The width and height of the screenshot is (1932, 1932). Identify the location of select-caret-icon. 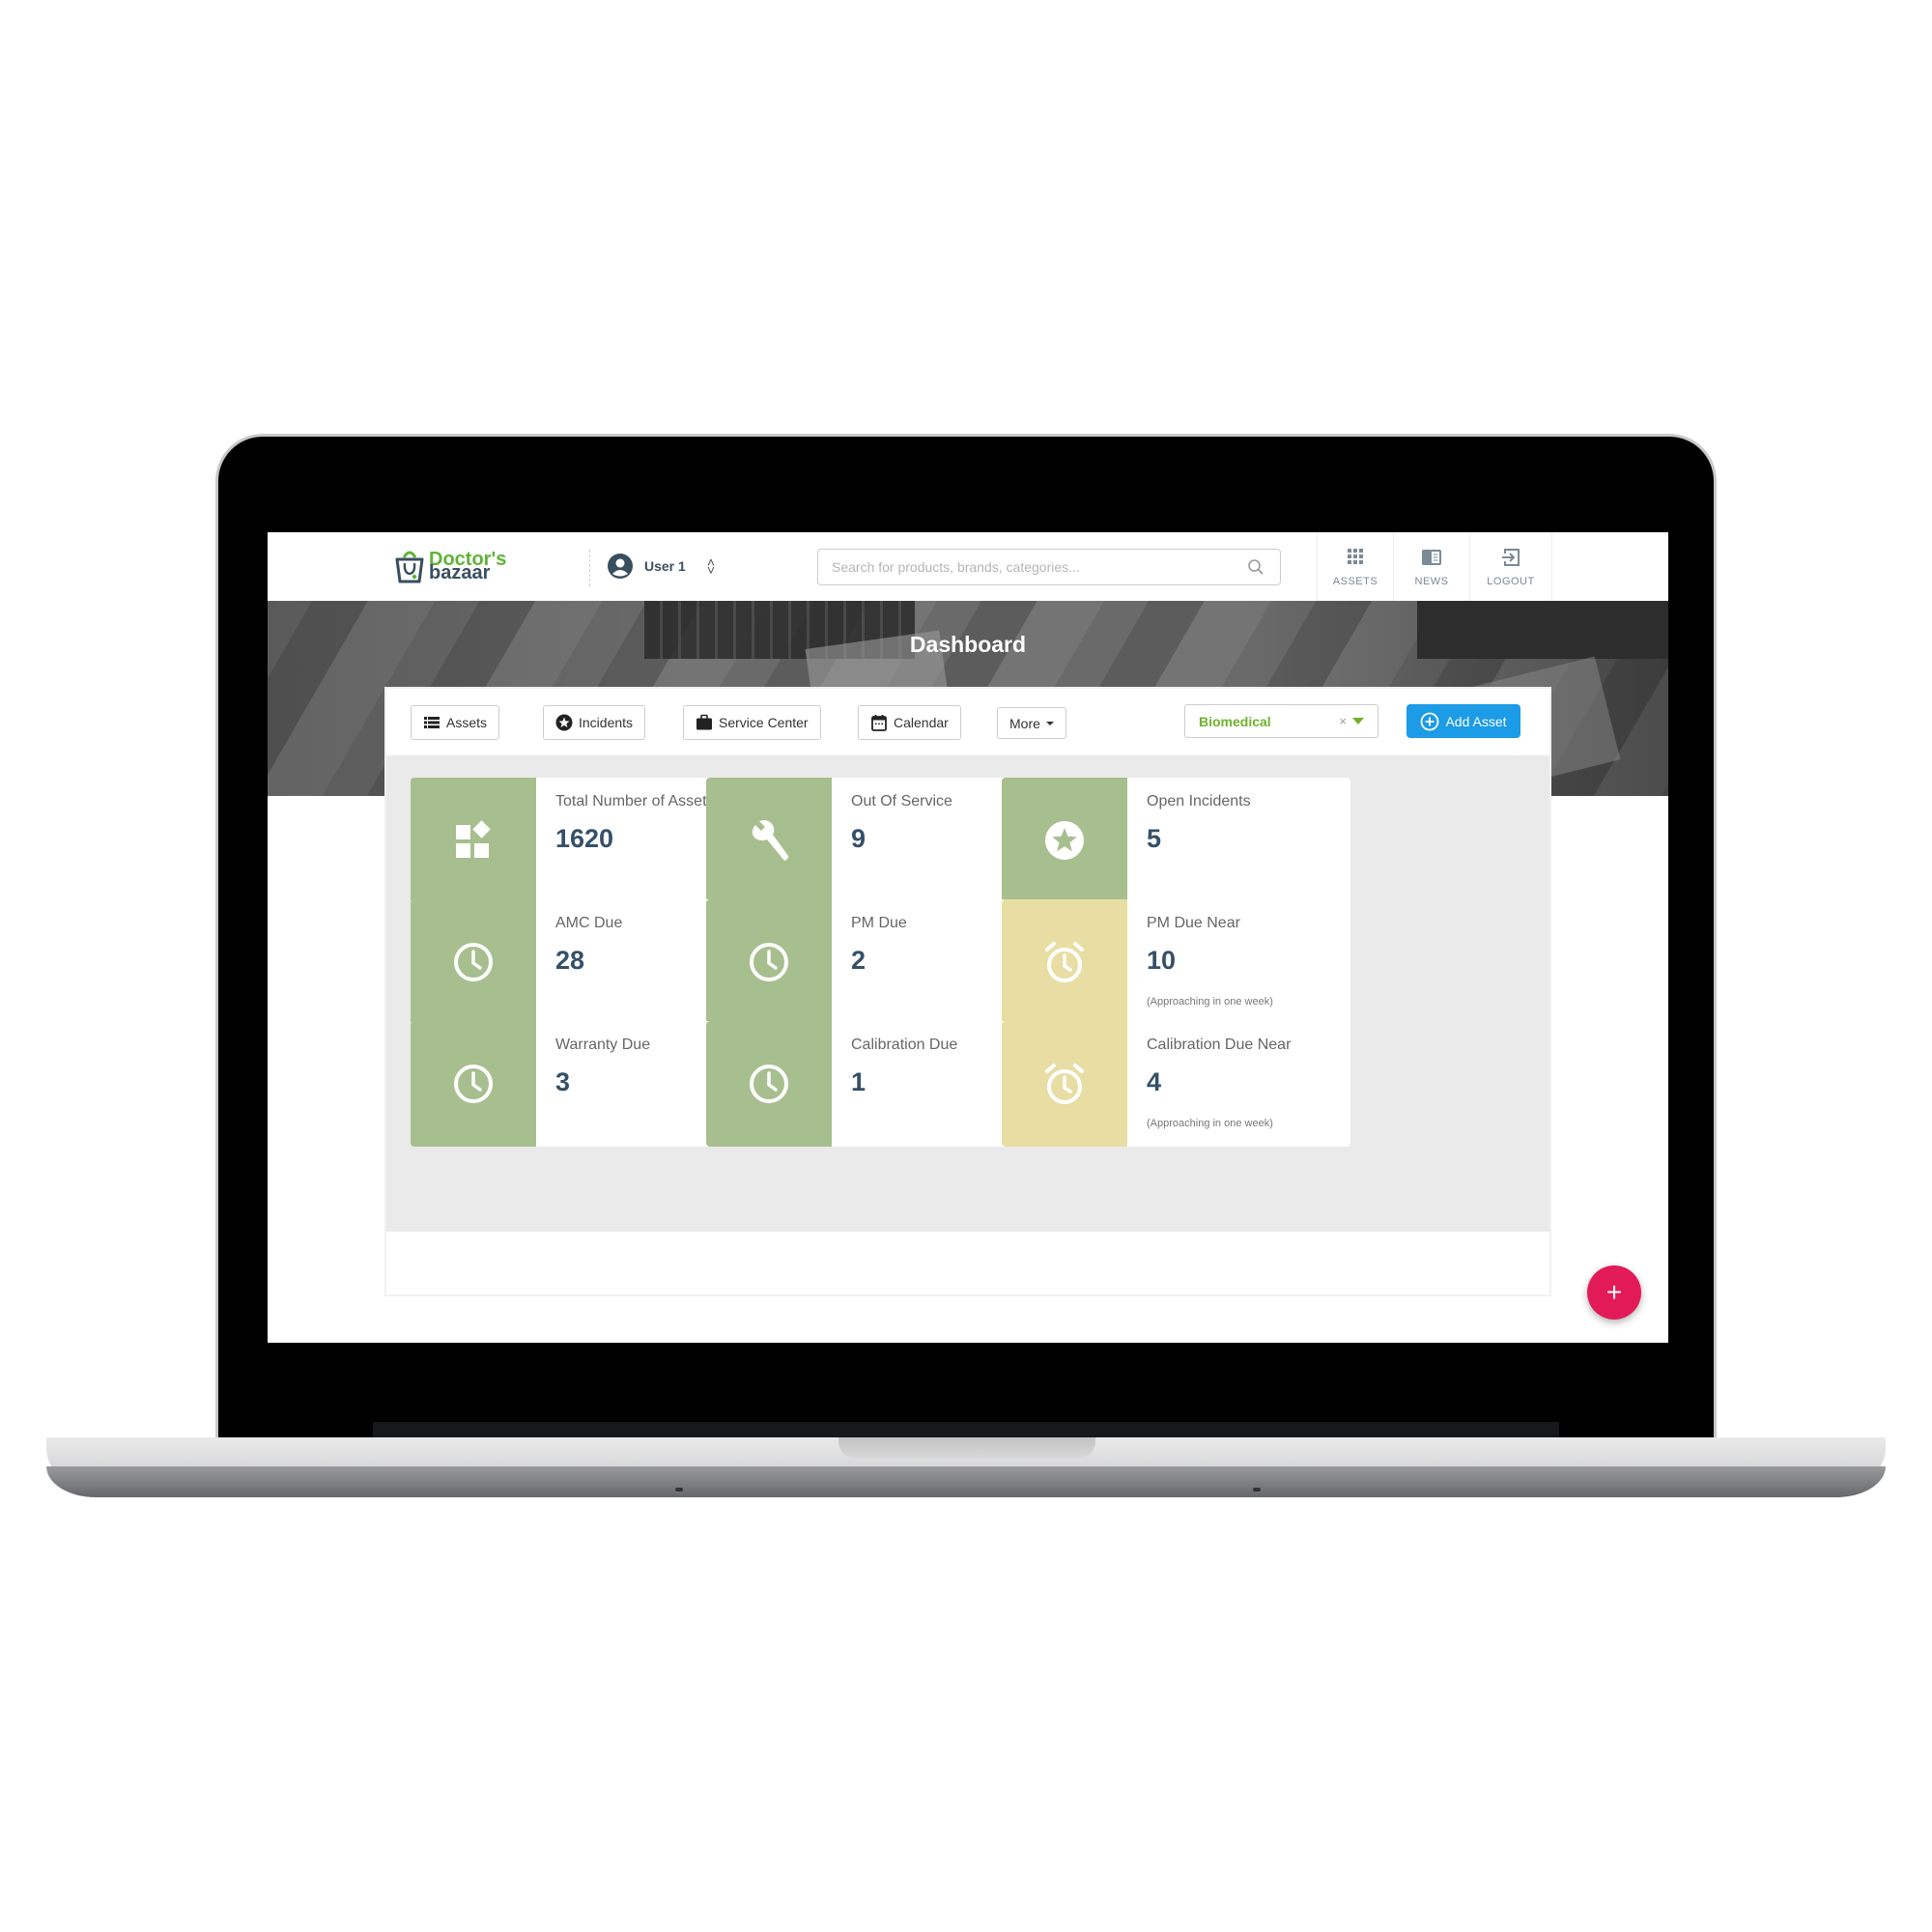
(1358, 721).